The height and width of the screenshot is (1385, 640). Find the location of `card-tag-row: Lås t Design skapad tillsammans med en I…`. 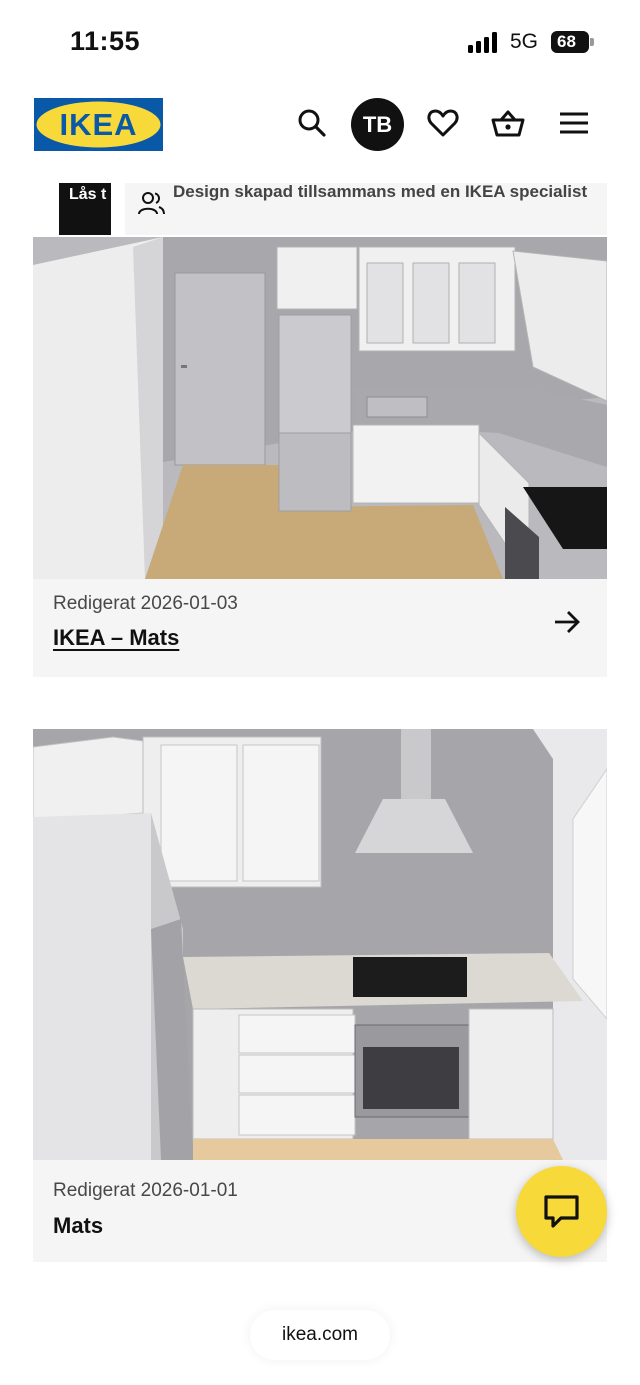

card-tag-row: Lås t Design skapad tillsammans med en I… is located at coordinates (320, 208).